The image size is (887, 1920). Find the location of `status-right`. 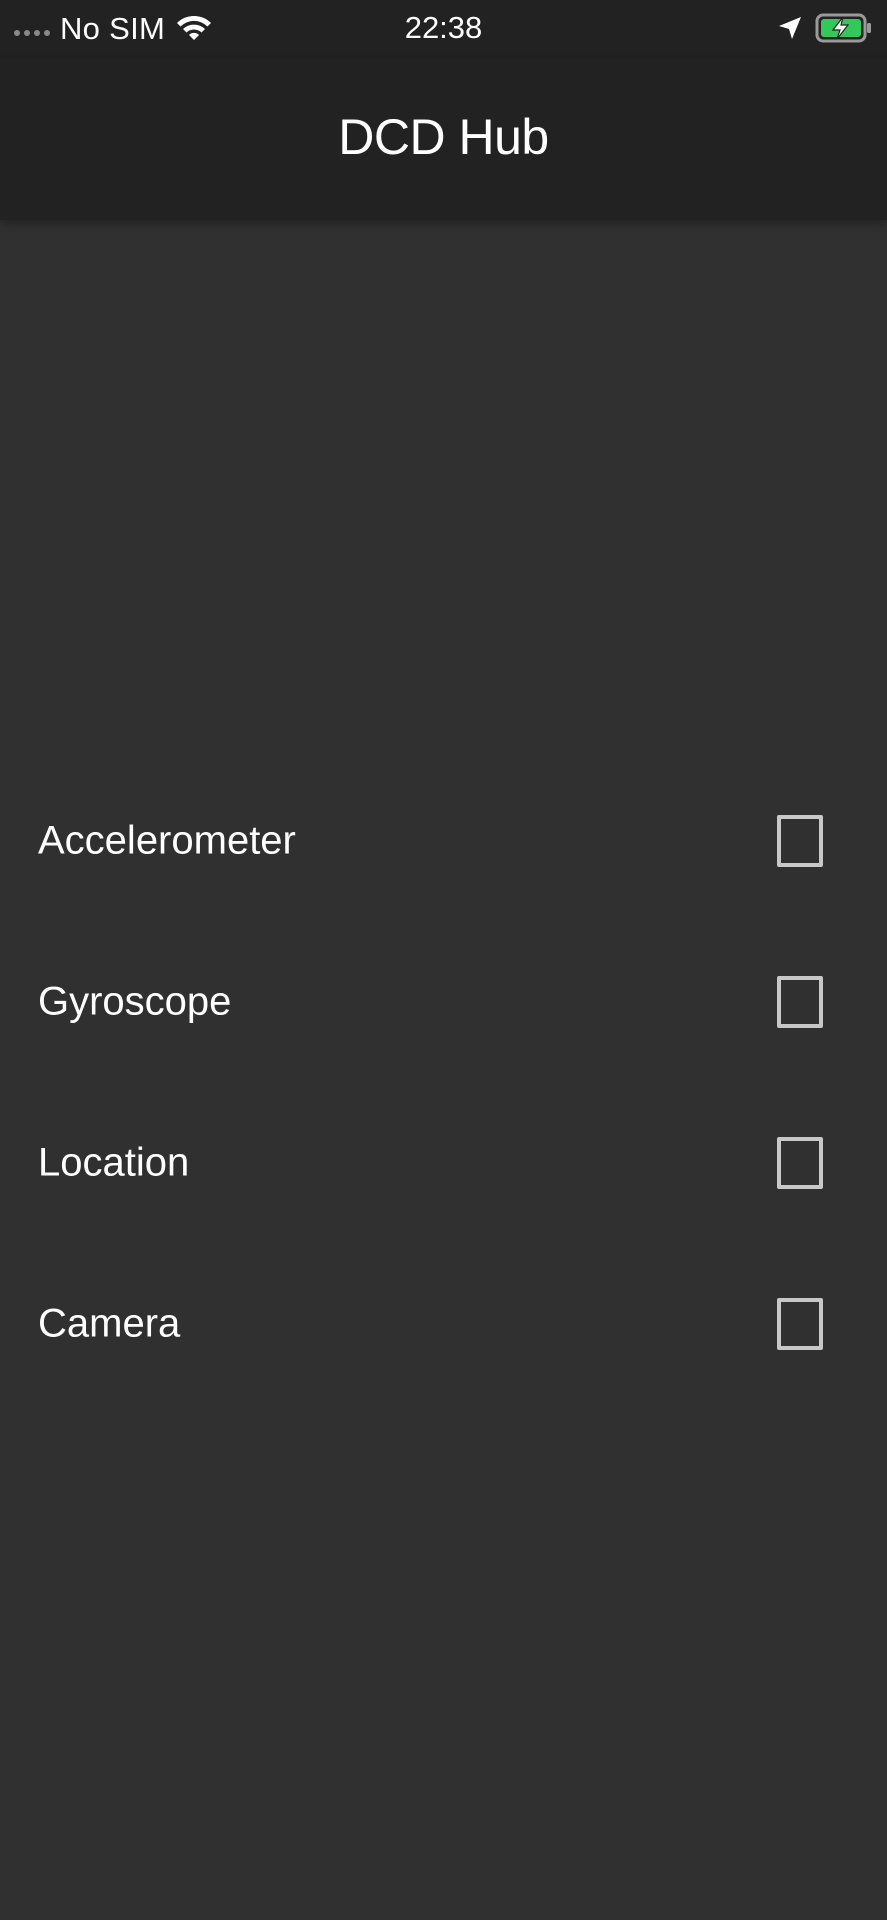

status-right is located at coordinates (825, 28).